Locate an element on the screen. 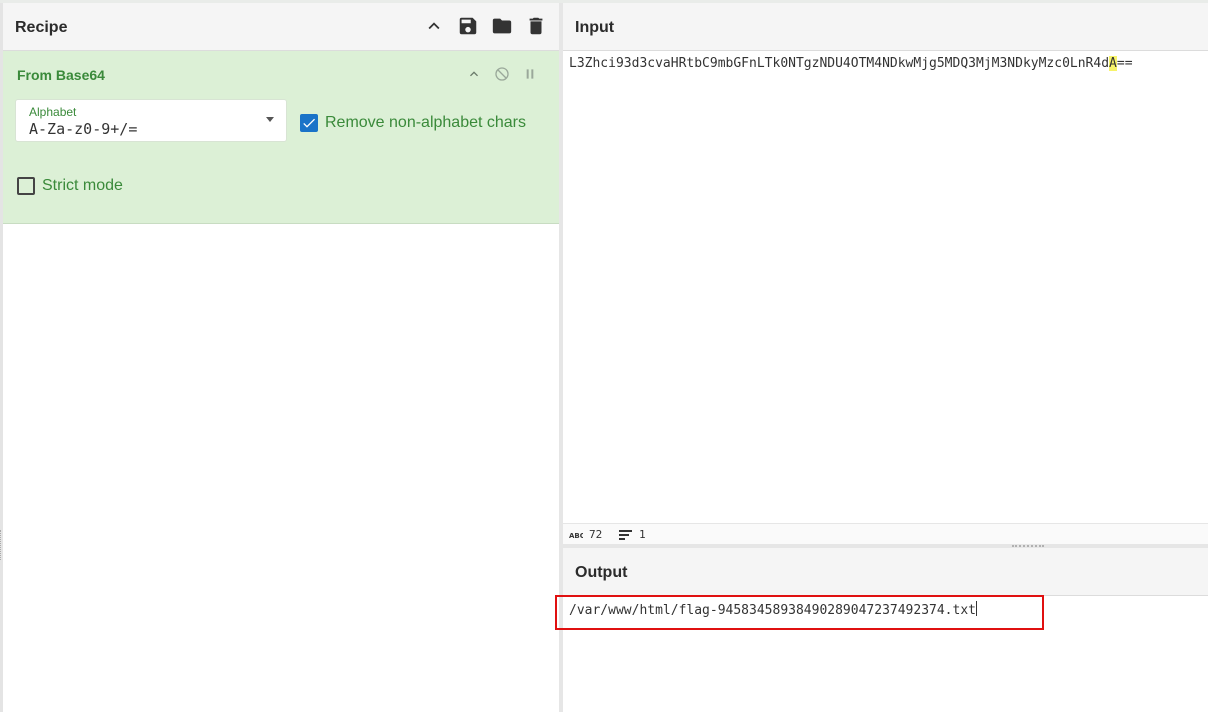 The width and height of the screenshot is (1208, 712). clear-recipe-button is located at coordinates (536, 26).